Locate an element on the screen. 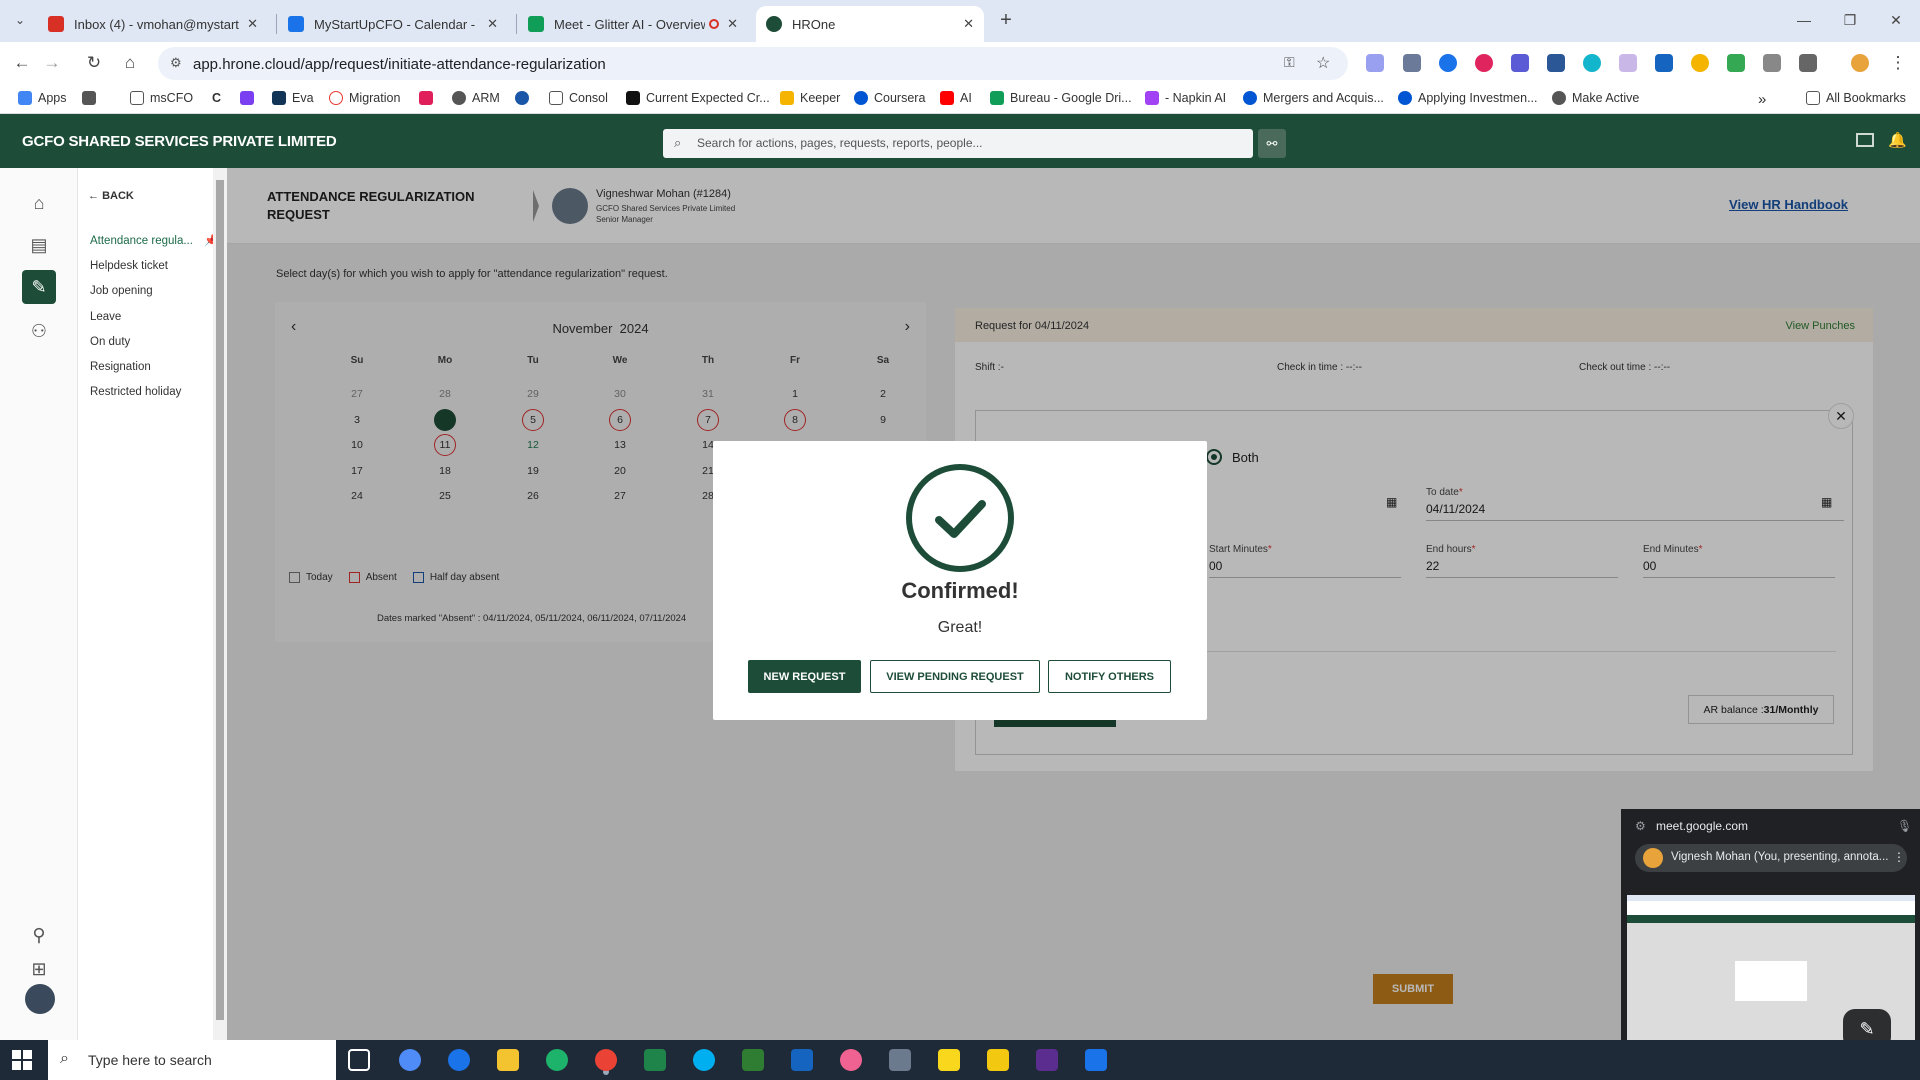 The image size is (1920, 1080). more-options-icon: ⋮ is located at coordinates (1899, 857).